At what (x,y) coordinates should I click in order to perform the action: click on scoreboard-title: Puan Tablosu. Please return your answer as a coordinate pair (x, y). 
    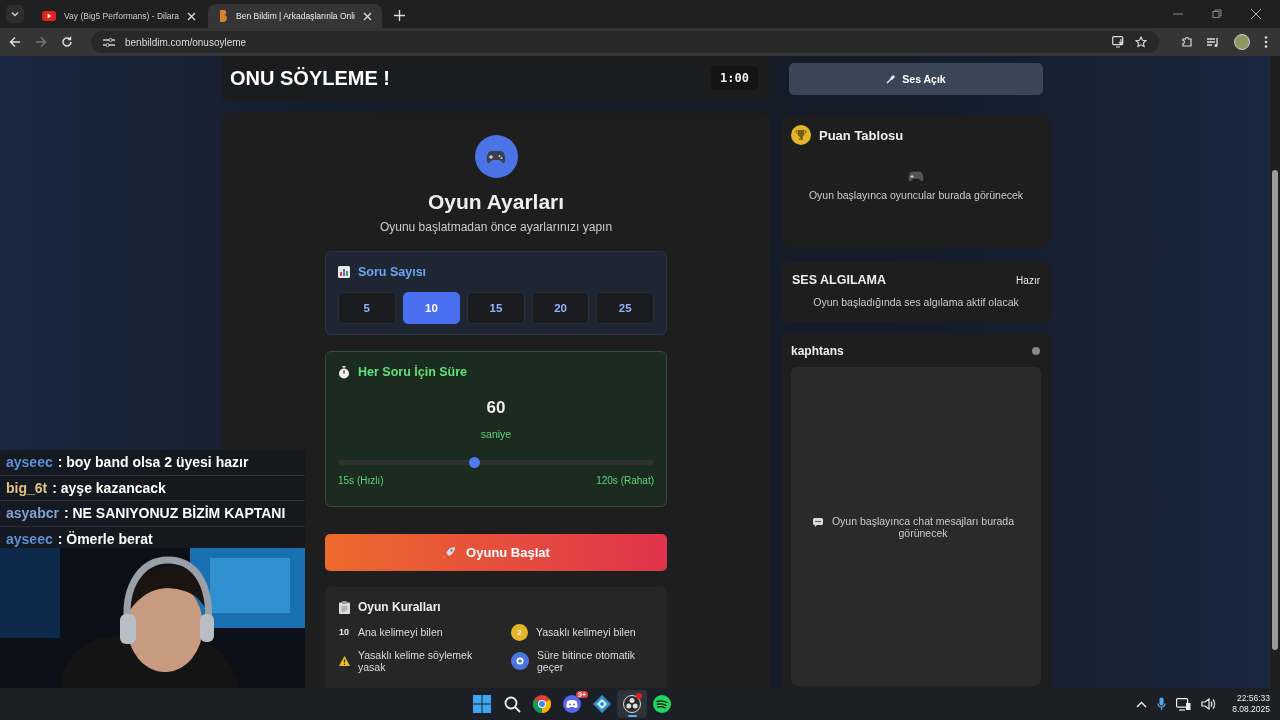
    Looking at the image, I should click on (861, 135).